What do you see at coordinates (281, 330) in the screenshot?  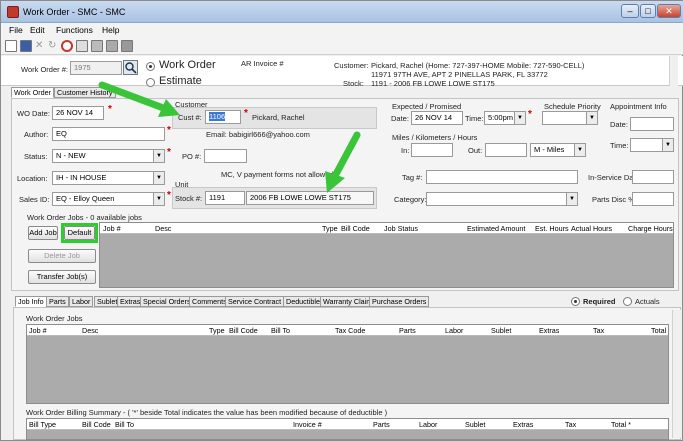 I see `column-header: Bill To` at bounding box center [281, 330].